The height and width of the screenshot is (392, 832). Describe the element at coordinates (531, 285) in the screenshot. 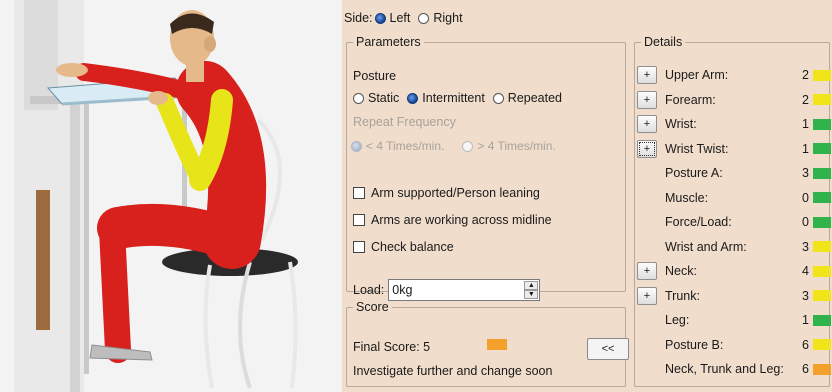

I see `spin-up-icon: ▲` at that location.